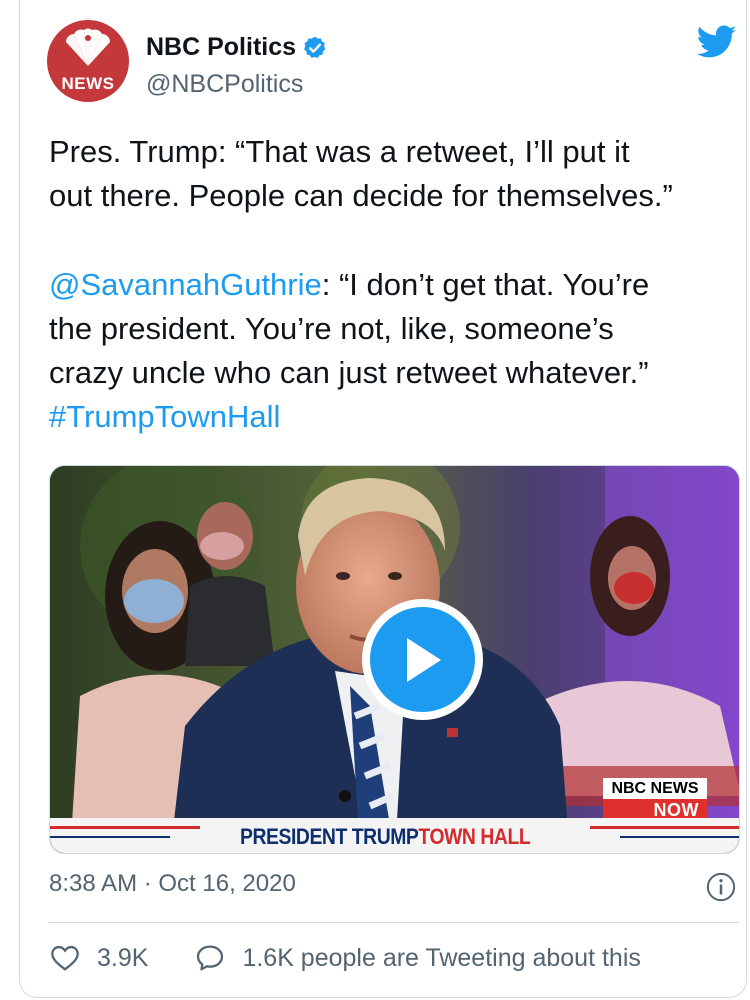 The height and width of the screenshot is (1000, 750). I want to click on twitter-bird-icon, so click(717, 42).